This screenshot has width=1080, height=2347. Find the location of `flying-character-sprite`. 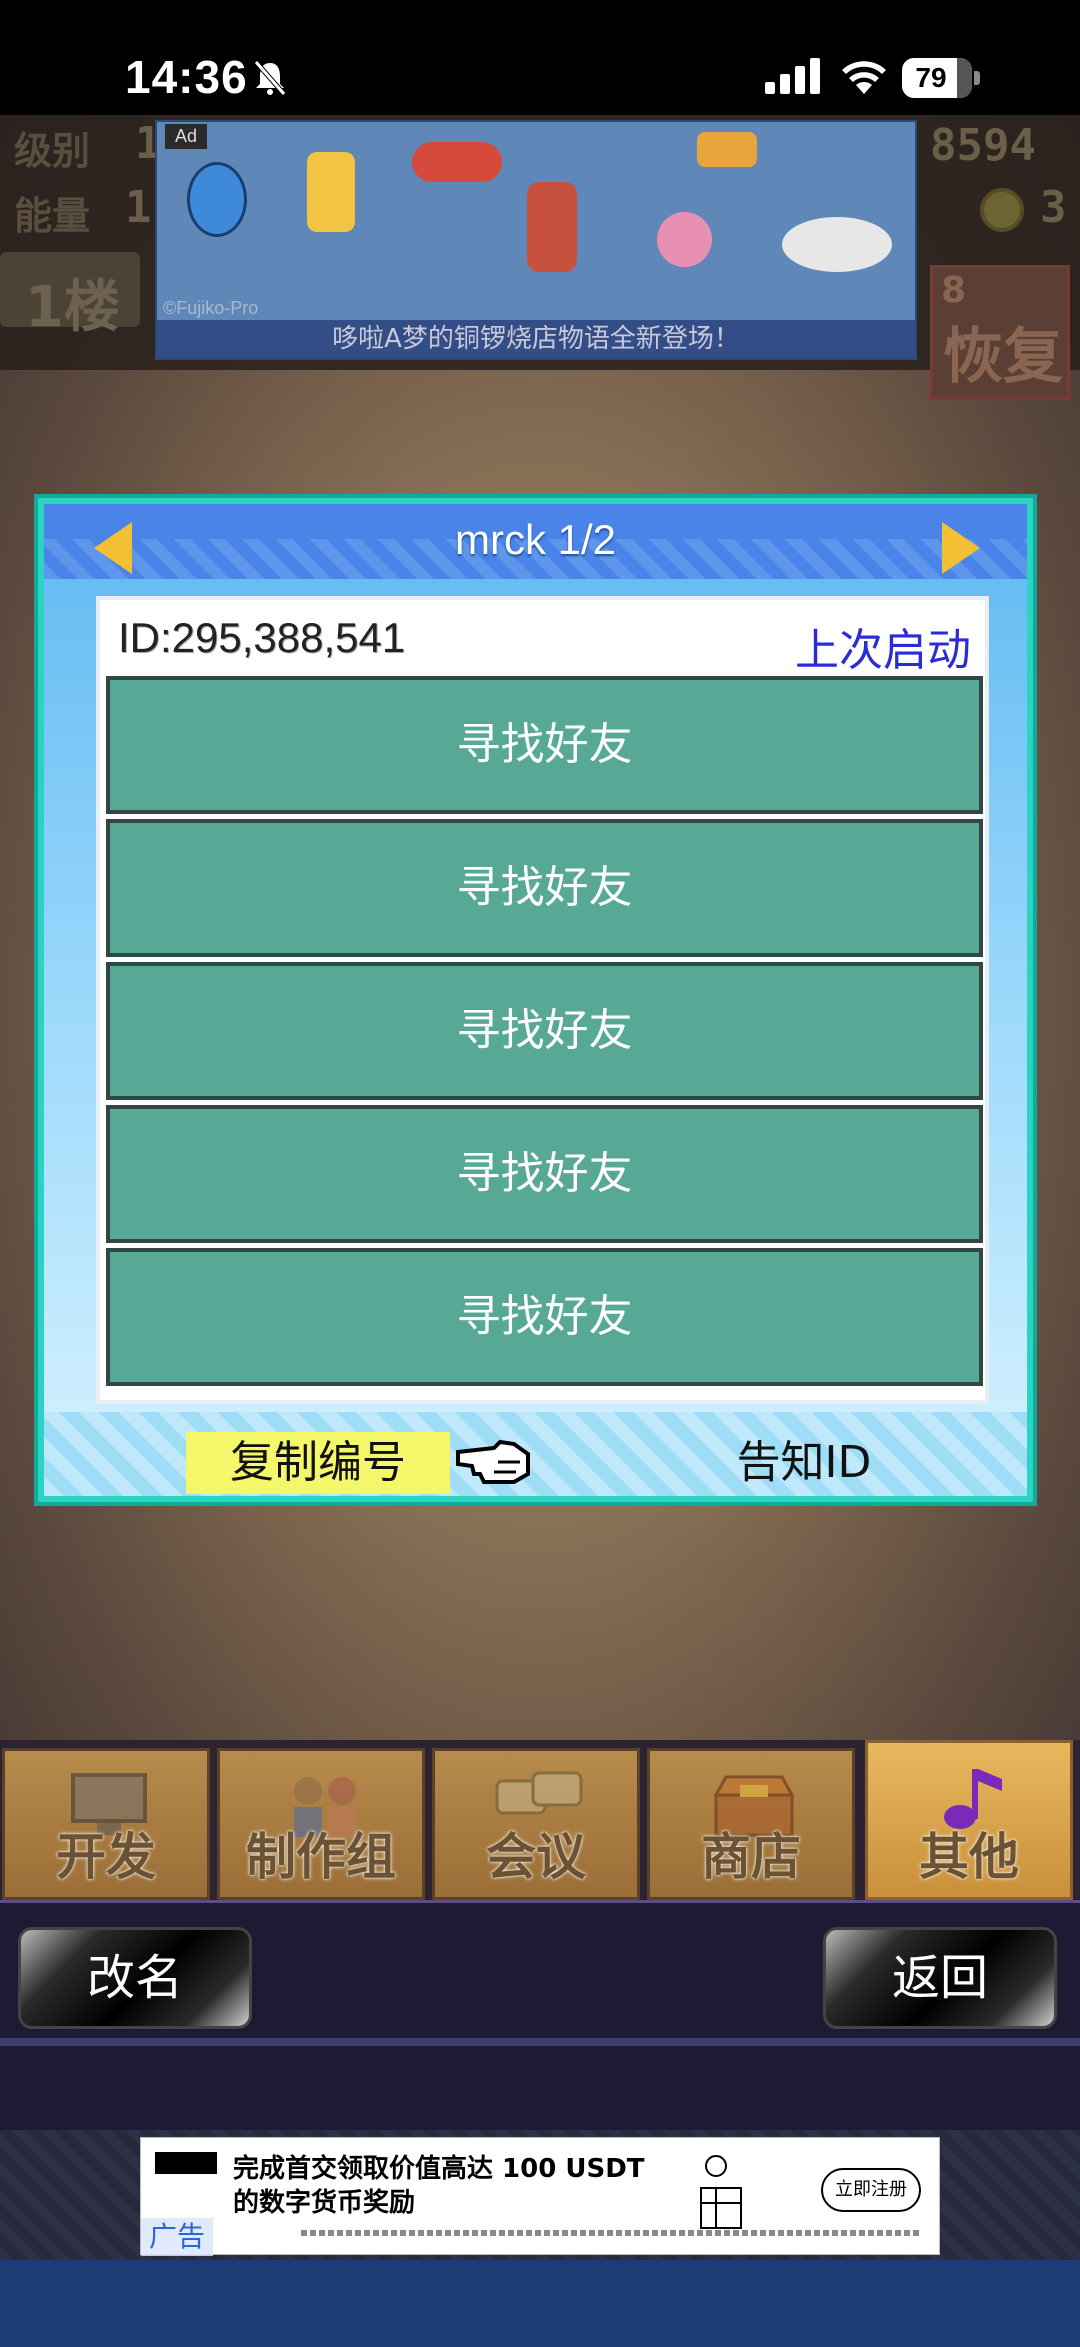

flying-character-sprite is located at coordinates (457, 162).